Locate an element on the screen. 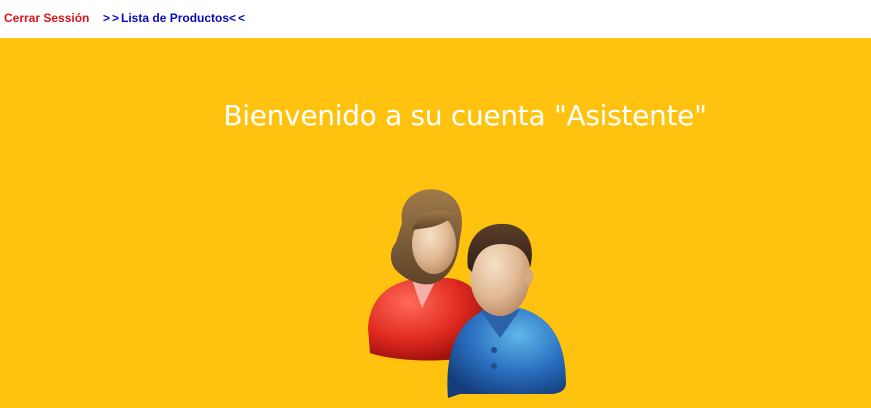  product-list-link: >>Lista de Productos<< is located at coordinates (175, 18).